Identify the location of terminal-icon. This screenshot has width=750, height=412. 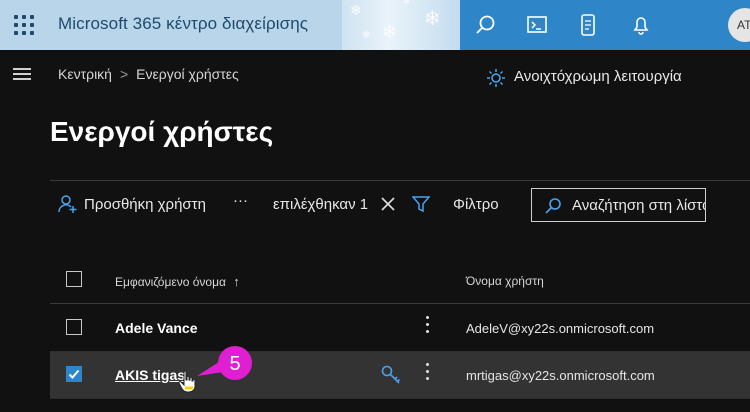
(537, 25).